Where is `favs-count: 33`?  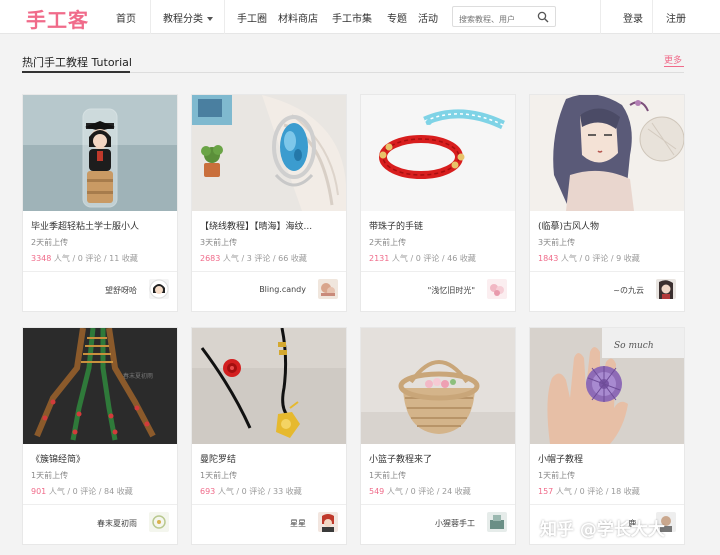
favs-count: 33 is located at coordinates (278, 491).